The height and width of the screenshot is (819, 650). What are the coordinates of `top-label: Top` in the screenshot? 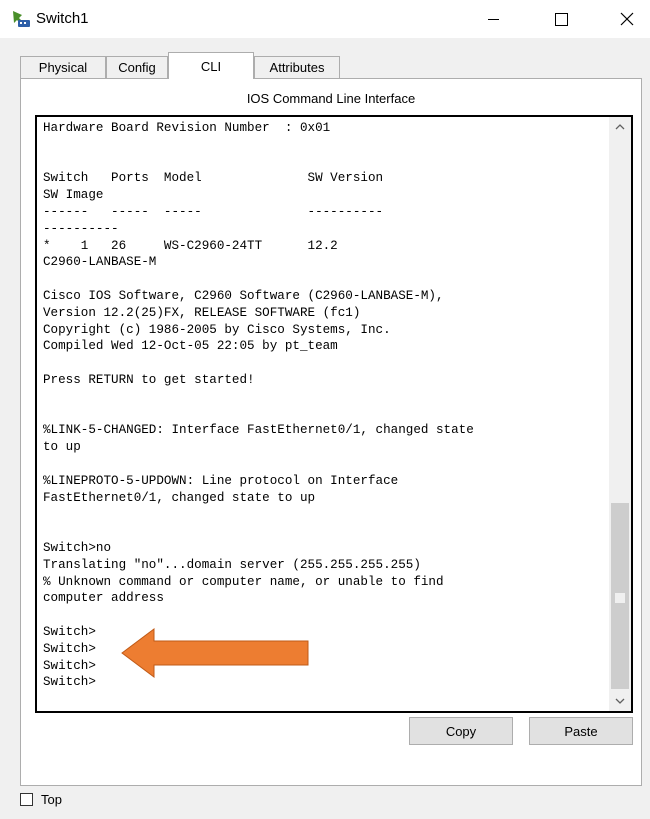 It's located at (51, 799).